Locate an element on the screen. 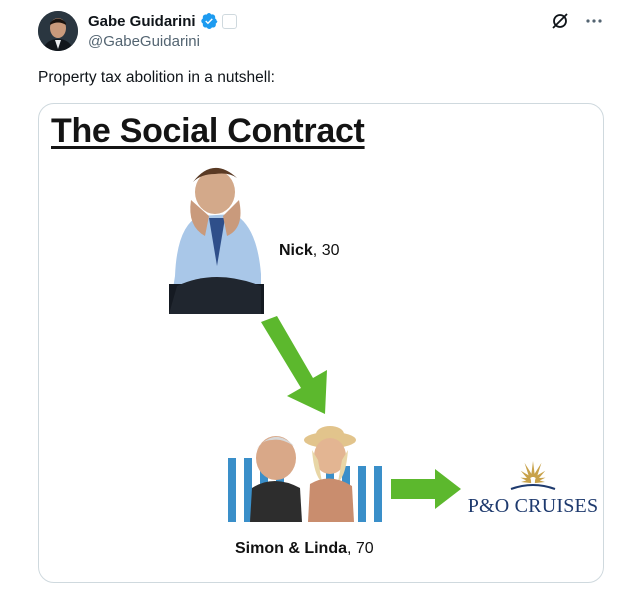 The image size is (627, 597). couple-photo is located at coordinates (307, 474).